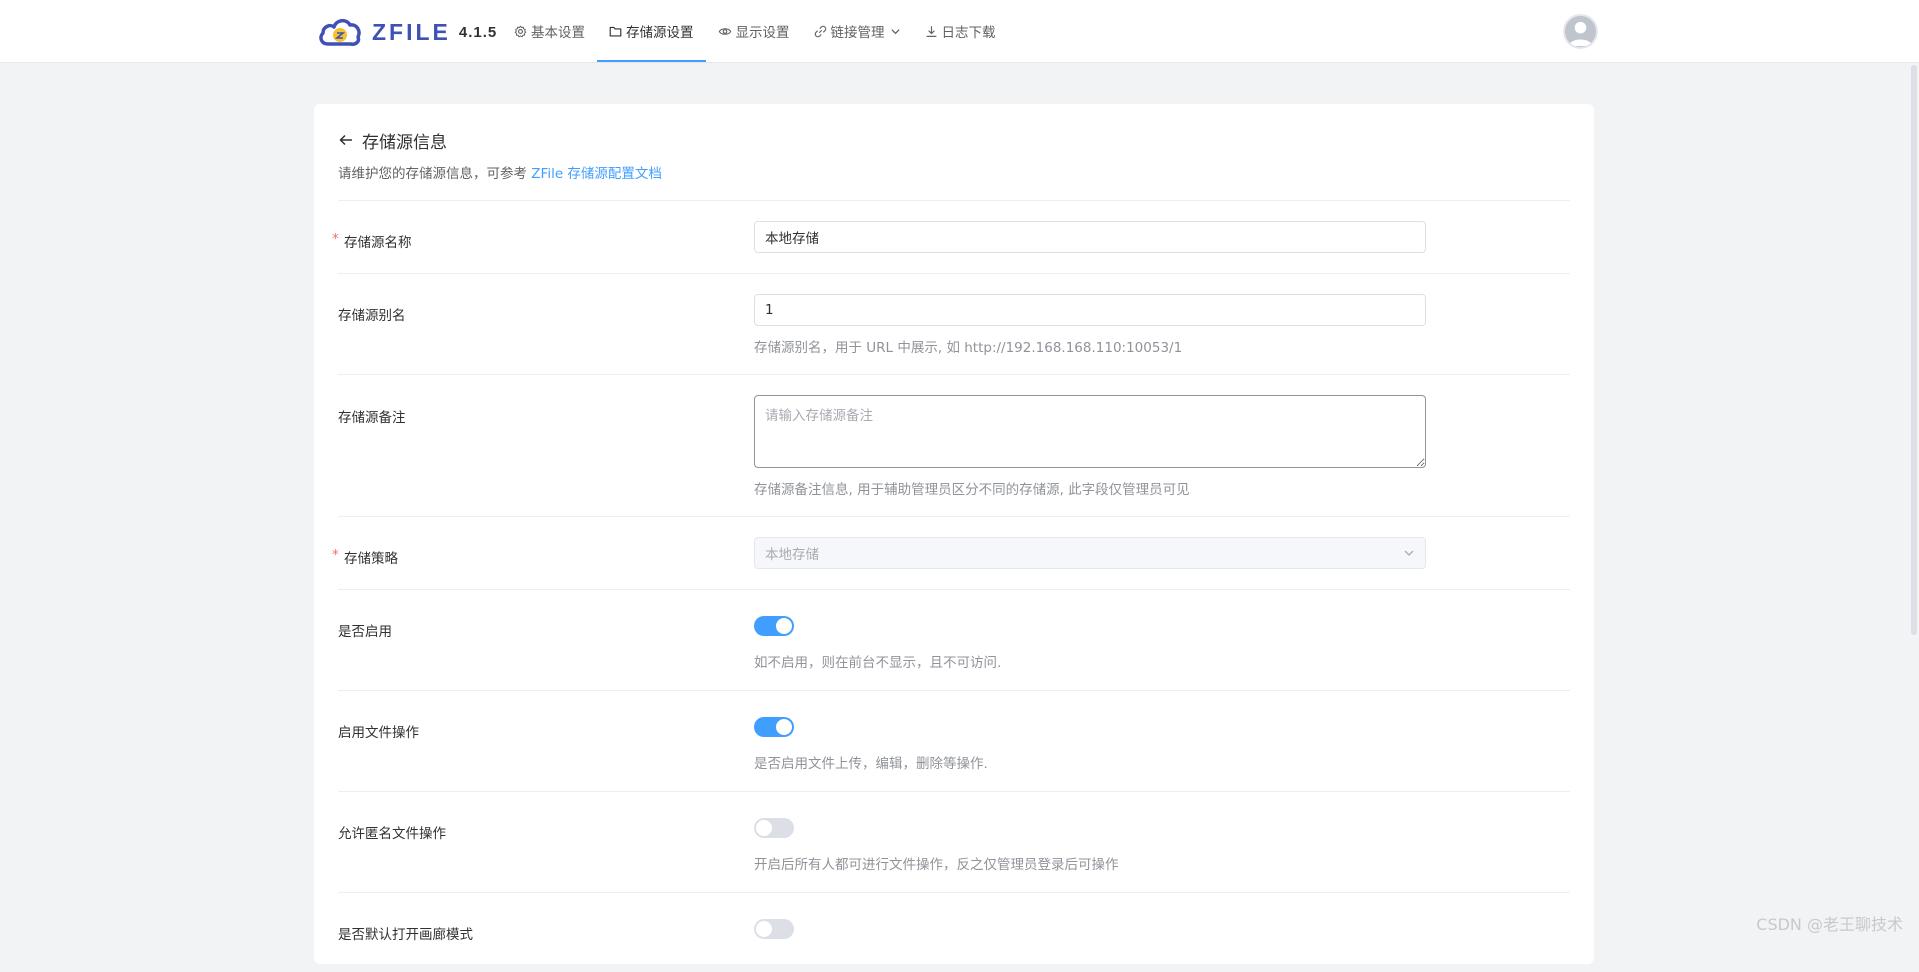 The height and width of the screenshot is (972, 1919). What do you see at coordinates (954, 140) in the screenshot?
I see `title-row: 存储源信息` at bounding box center [954, 140].